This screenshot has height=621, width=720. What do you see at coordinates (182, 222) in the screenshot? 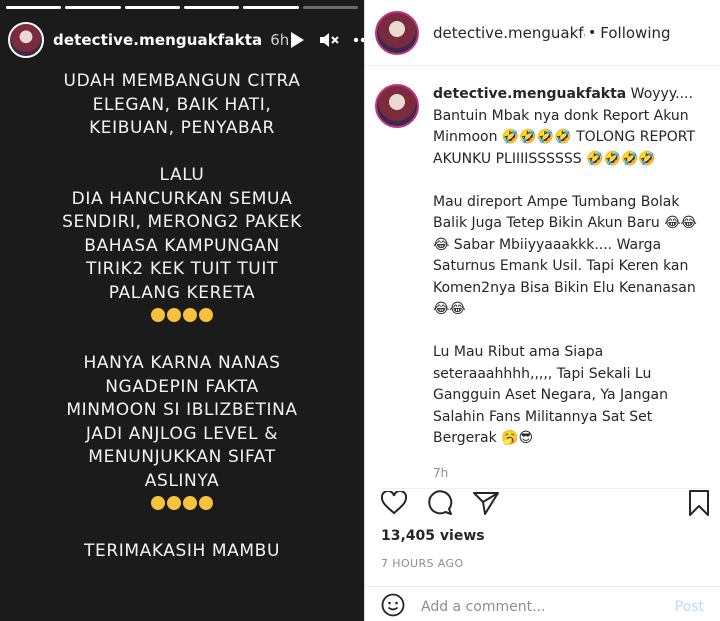
I see `story-line: SENDIRI, MERONG2 PAKEK` at bounding box center [182, 222].